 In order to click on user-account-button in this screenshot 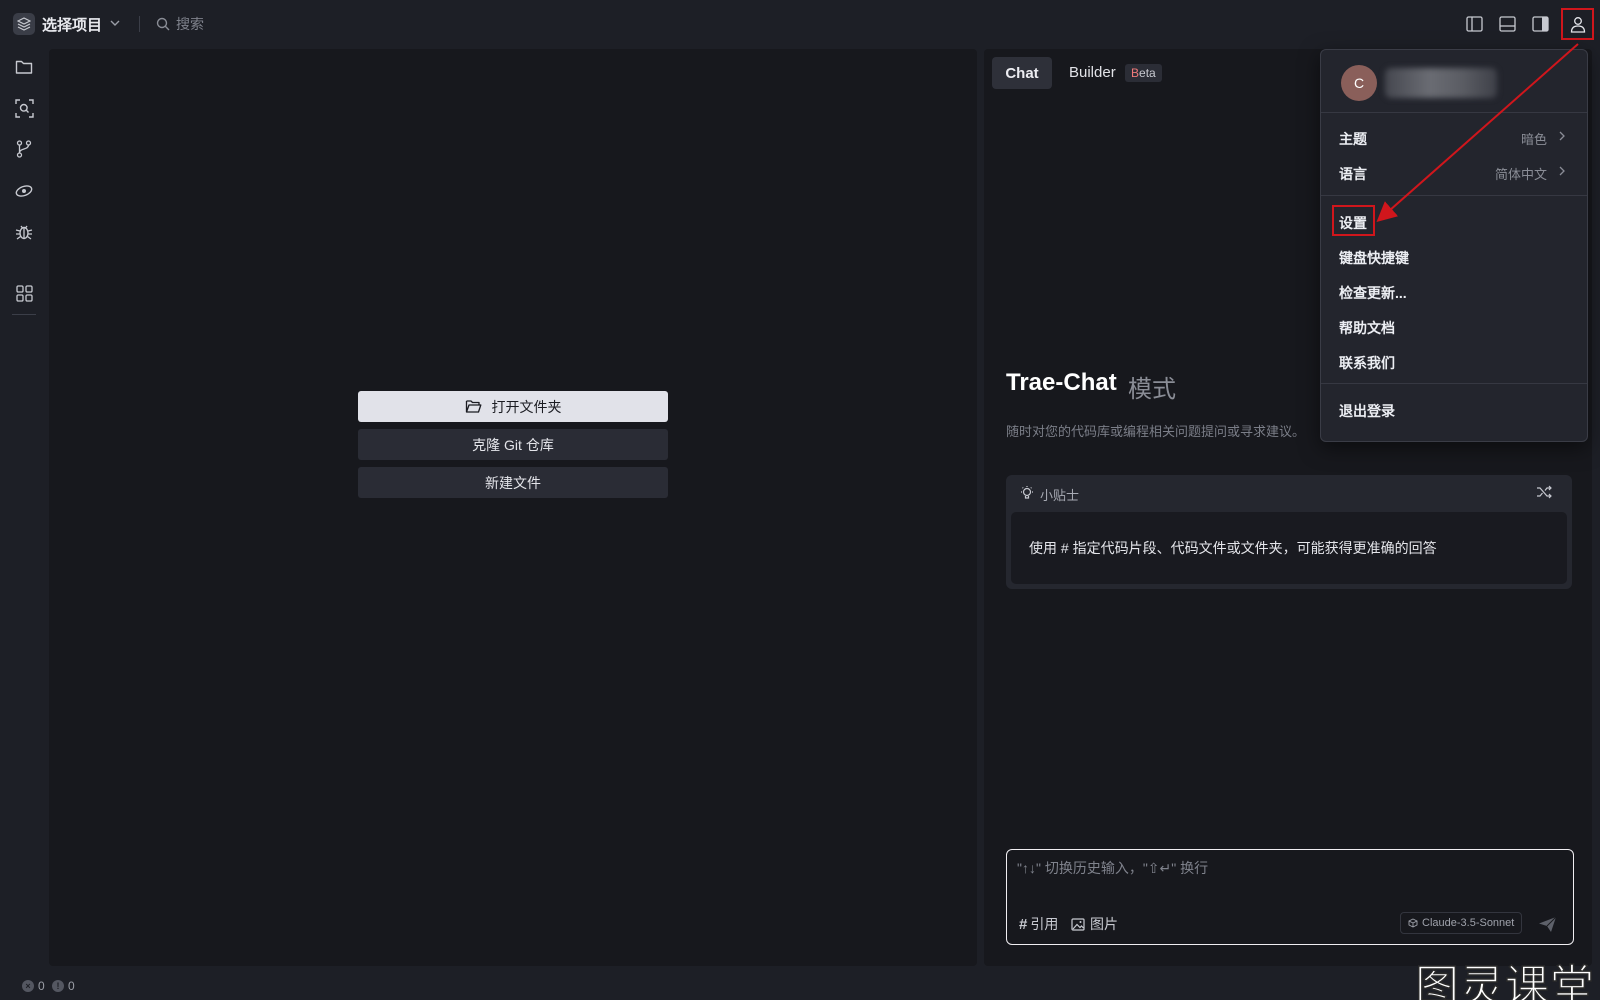, I will do `click(1577, 24)`.